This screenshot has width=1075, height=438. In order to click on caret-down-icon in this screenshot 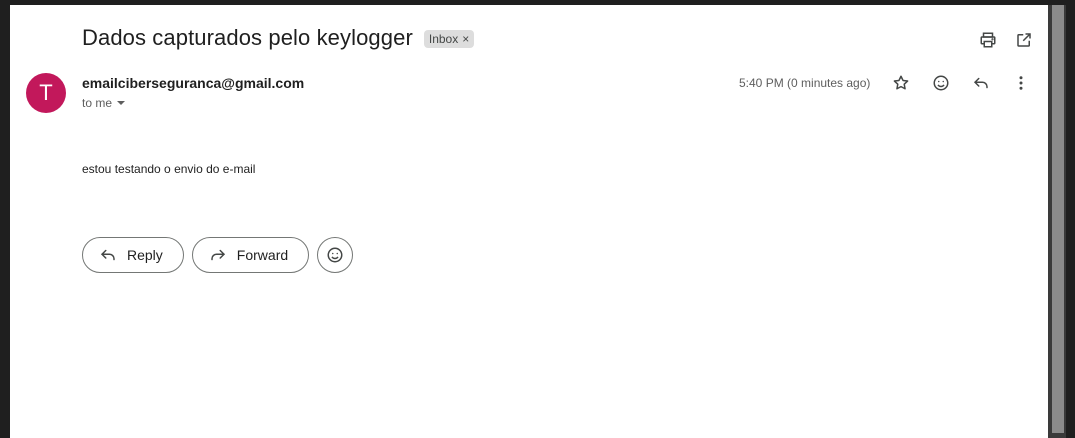, I will do `click(121, 103)`.